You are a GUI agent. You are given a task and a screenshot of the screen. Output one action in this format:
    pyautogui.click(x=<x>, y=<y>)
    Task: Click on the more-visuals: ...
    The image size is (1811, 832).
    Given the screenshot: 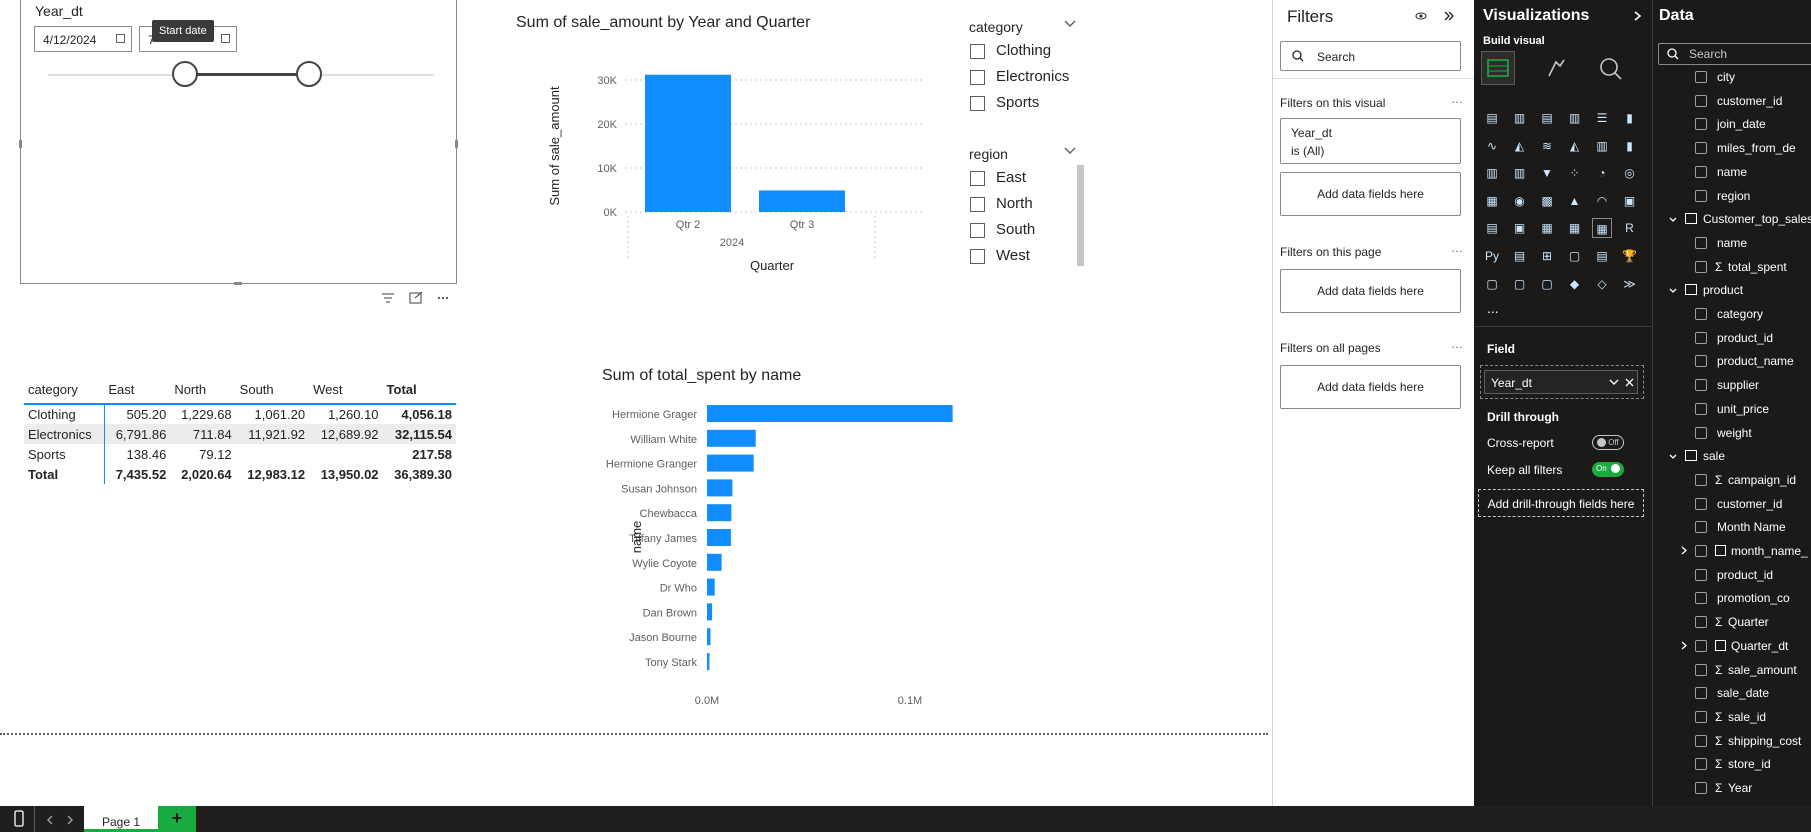 What is the action you would take?
    pyautogui.click(x=1493, y=308)
    